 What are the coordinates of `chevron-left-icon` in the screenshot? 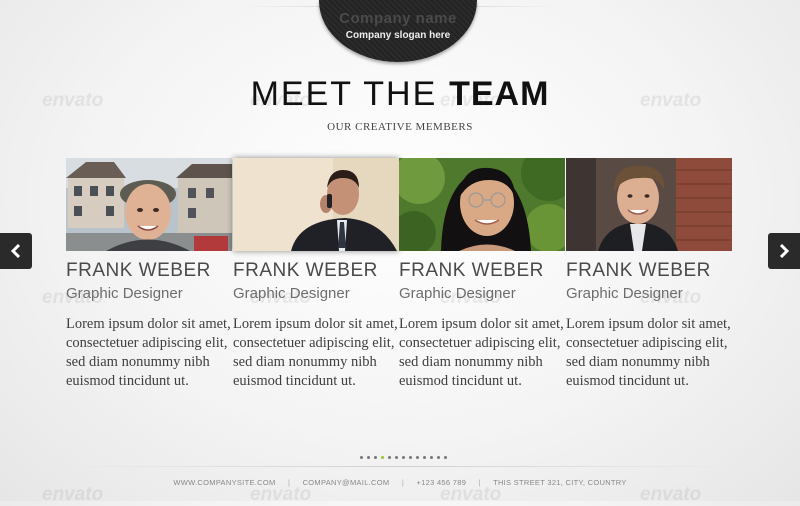 It's located at (15, 251).